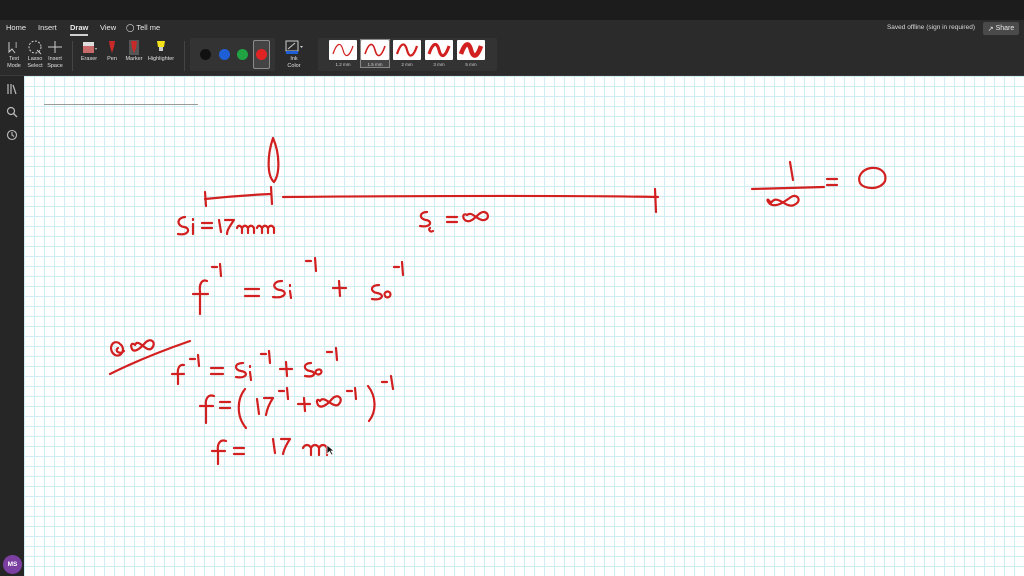 Image resolution: width=1024 pixels, height=576 pixels. Describe the element at coordinates (407, 64) in the screenshot. I see `pen-size-label: 2 mm` at that location.